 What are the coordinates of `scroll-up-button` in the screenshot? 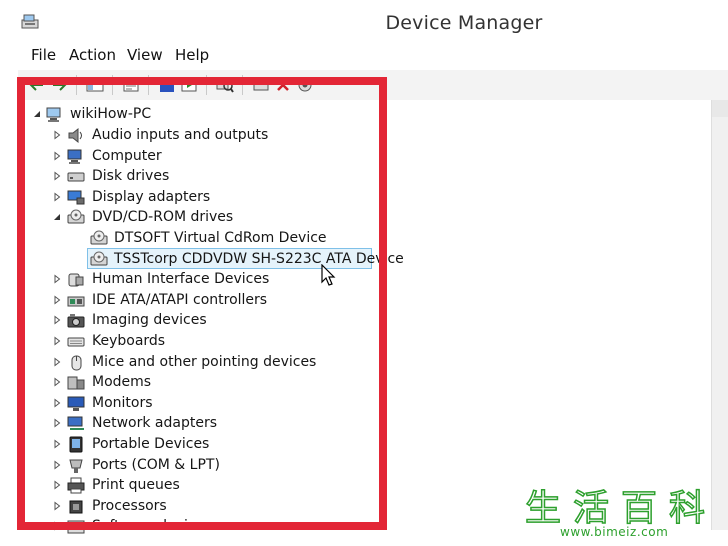 It's located at (720, 108).